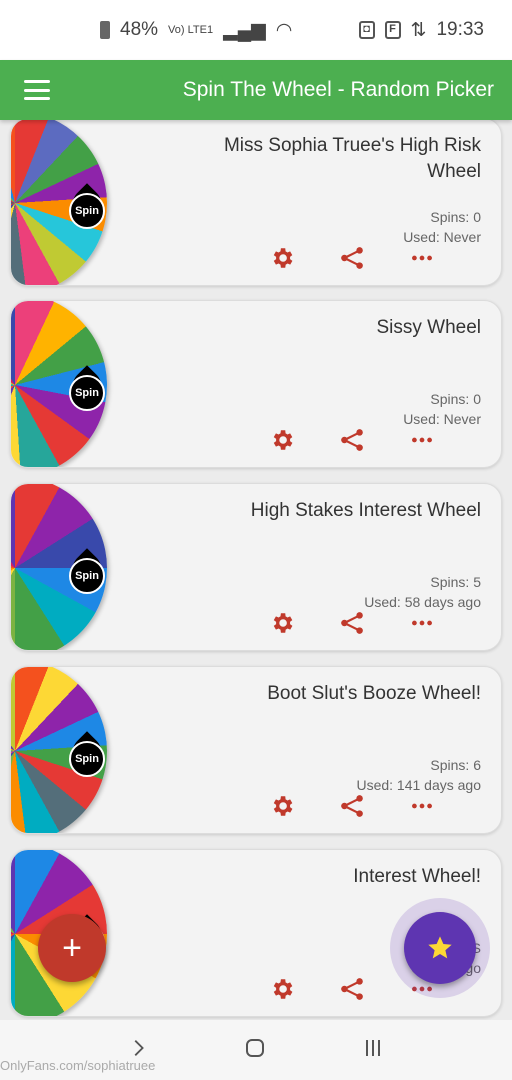  Describe the element at coordinates (78, 1065) in the screenshot. I see `watermark: OnlyFans.com/sophiatruee` at that location.